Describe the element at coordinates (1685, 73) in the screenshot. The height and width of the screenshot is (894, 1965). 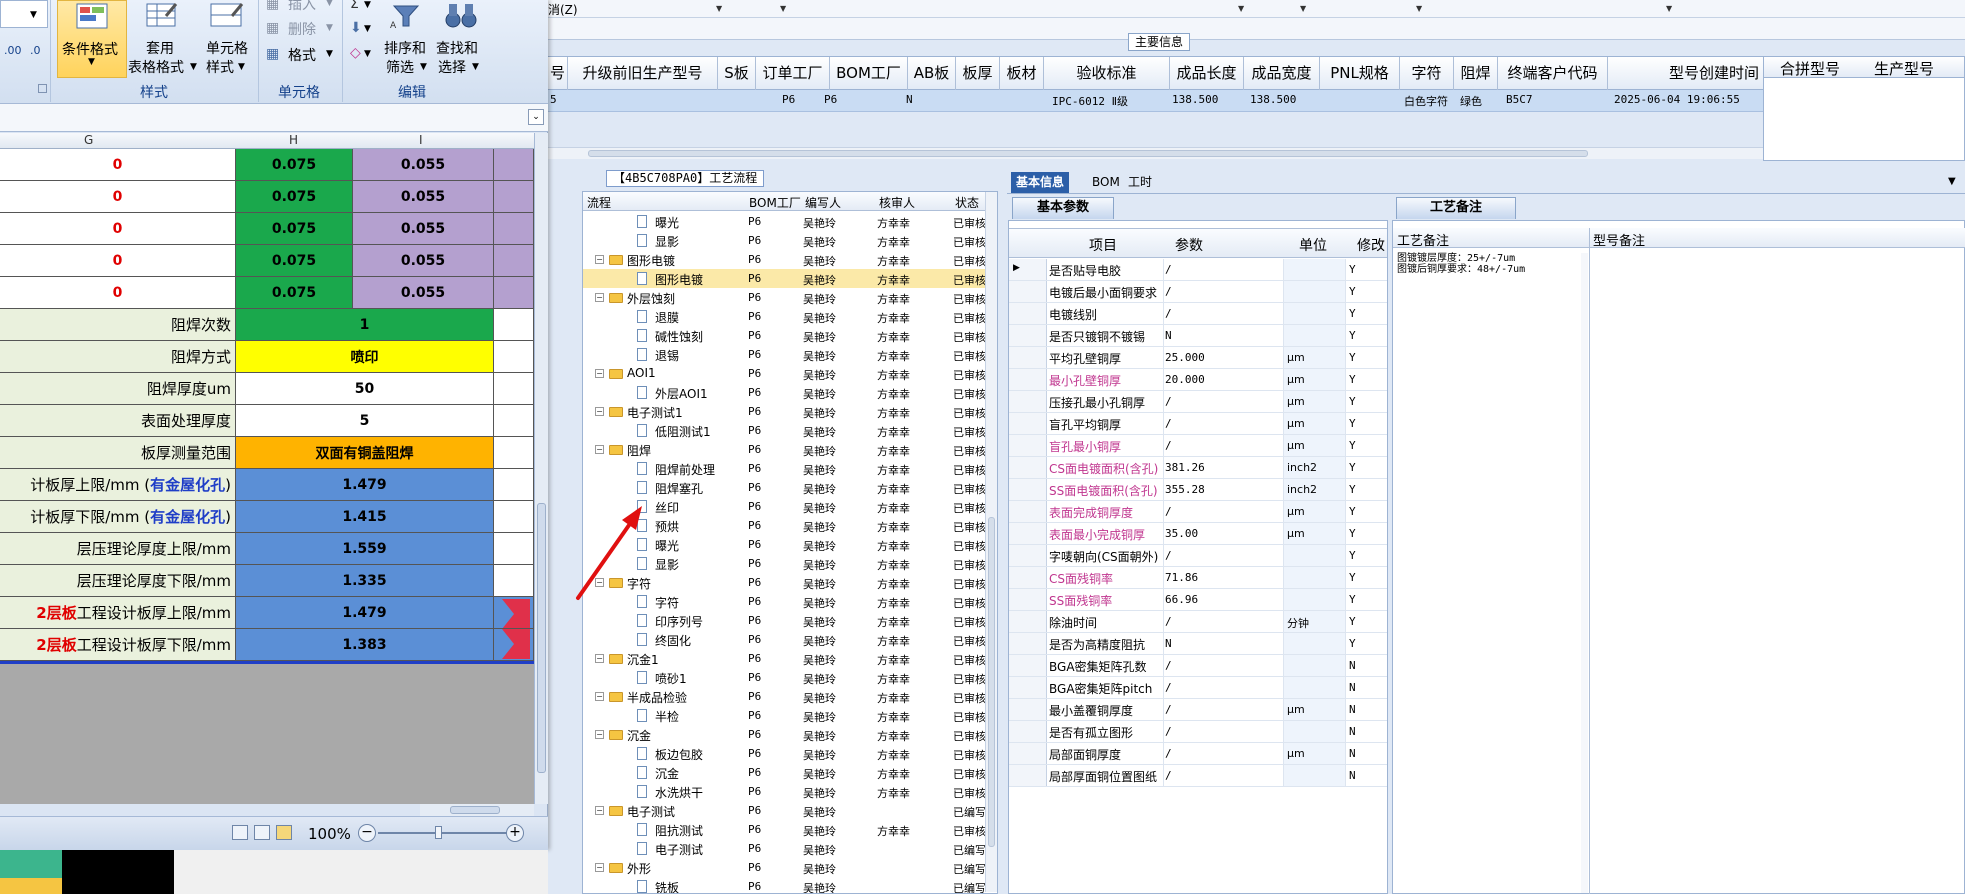
I see `grid-header-cell: 型号创建时间` at that location.